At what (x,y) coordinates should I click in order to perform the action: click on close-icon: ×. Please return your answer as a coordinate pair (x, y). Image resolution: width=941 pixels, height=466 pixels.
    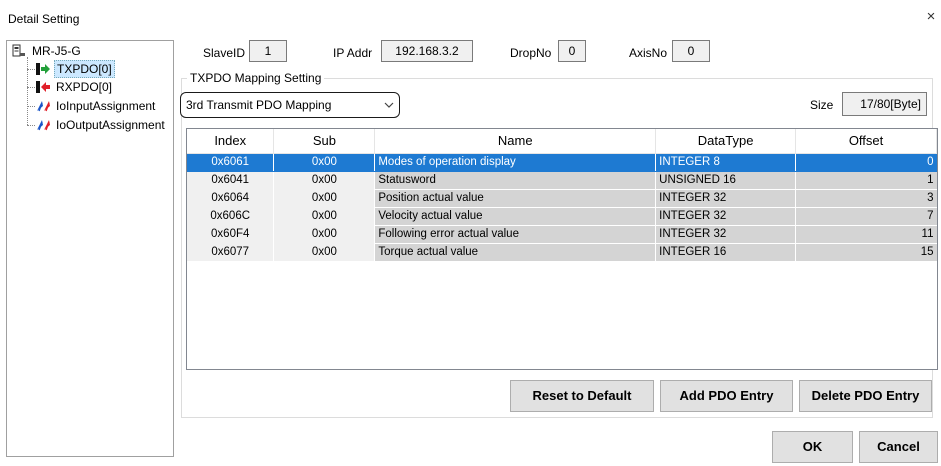
    Looking at the image, I should click on (931, 17).